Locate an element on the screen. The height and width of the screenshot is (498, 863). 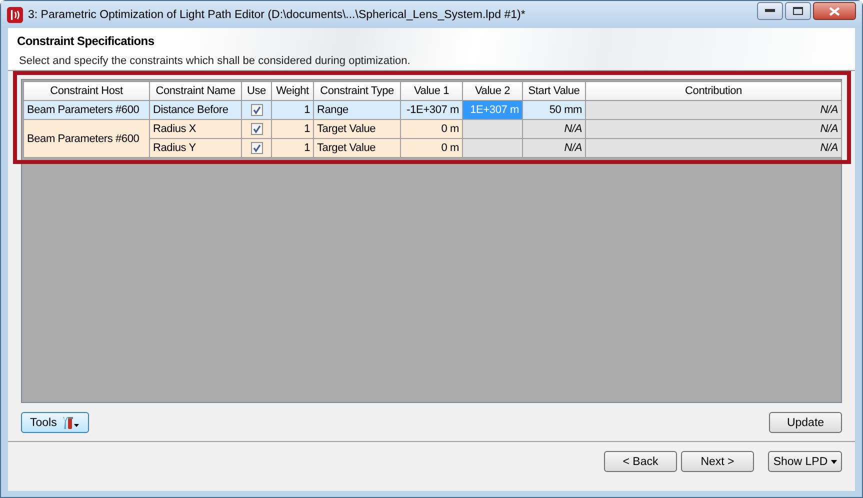
column-header: Use is located at coordinates (257, 91).